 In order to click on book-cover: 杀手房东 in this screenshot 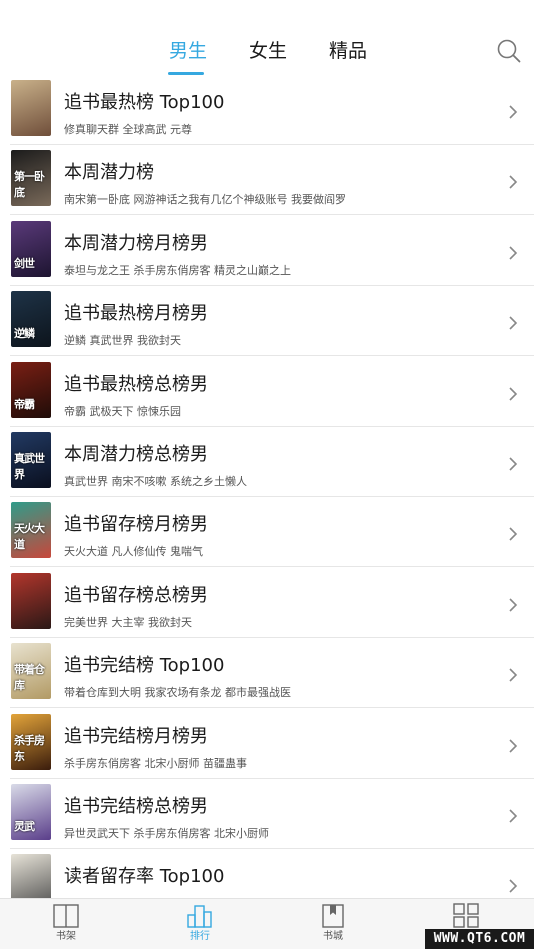, I will do `click(31, 741)`.